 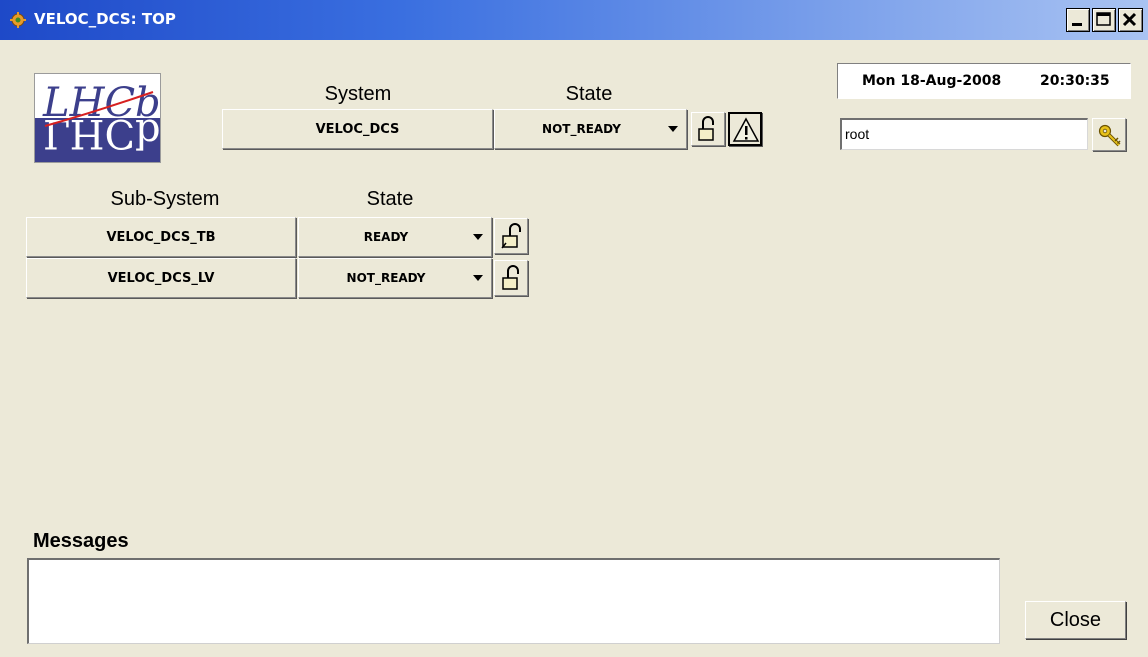 What do you see at coordinates (386, 278) in the screenshot?
I see `subsystem-row-2-state: NOT_READY` at bounding box center [386, 278].